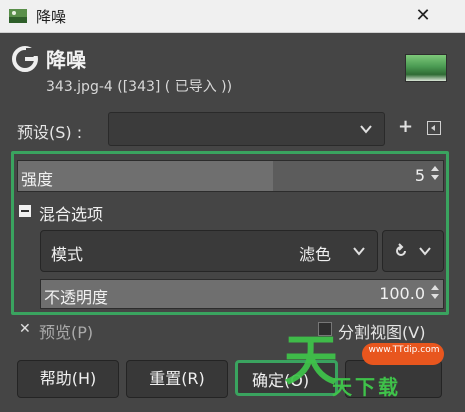 This screenshot has height=412, width=465. Describe the element at coordinates (426, 68) in the screenshot. I see `image-thumbnail` at that location.